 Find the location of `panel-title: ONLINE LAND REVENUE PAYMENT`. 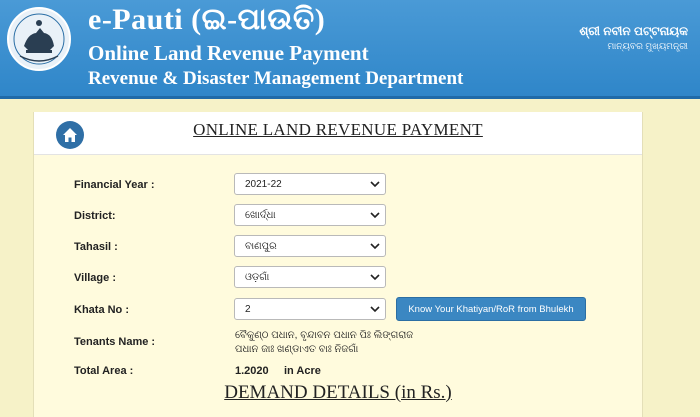

panel-title: ONLINE LAND REVENUE PAYMENT is located at coordinates (338, 129).